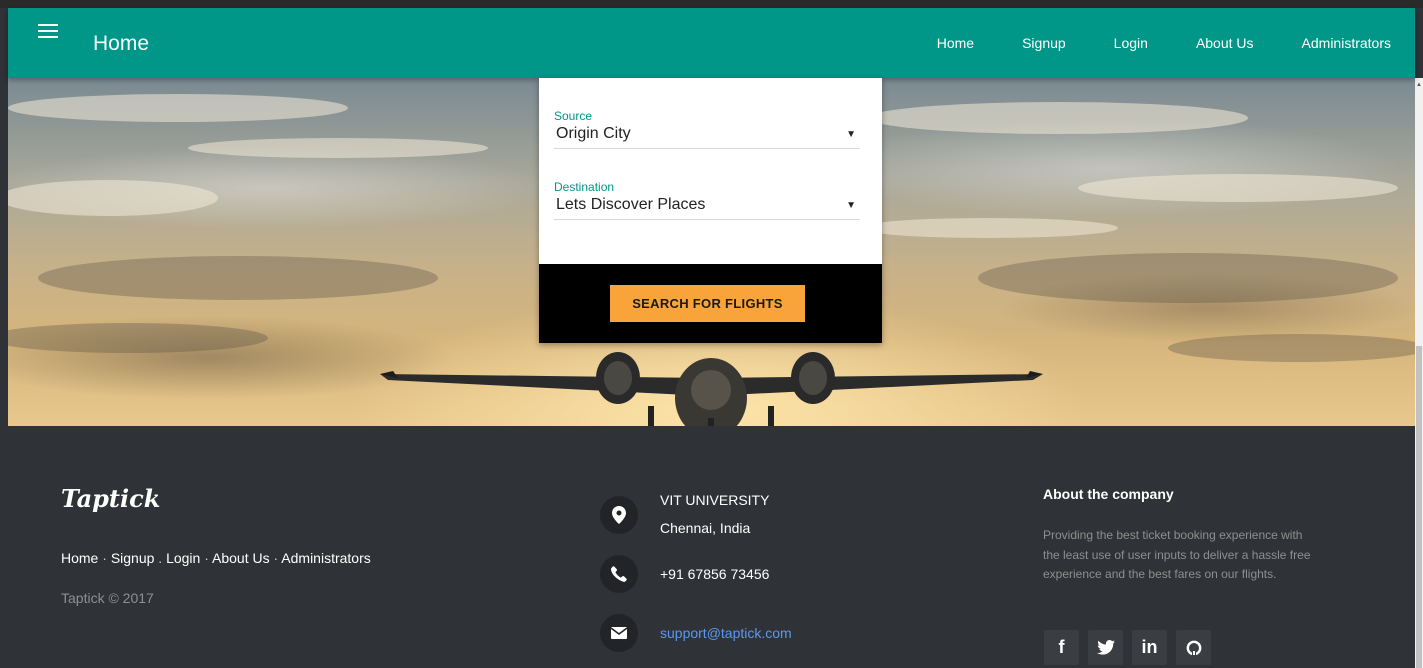 The image size is (1423, 668). I want to click on nav-link-home: Home, so click(955, 43).